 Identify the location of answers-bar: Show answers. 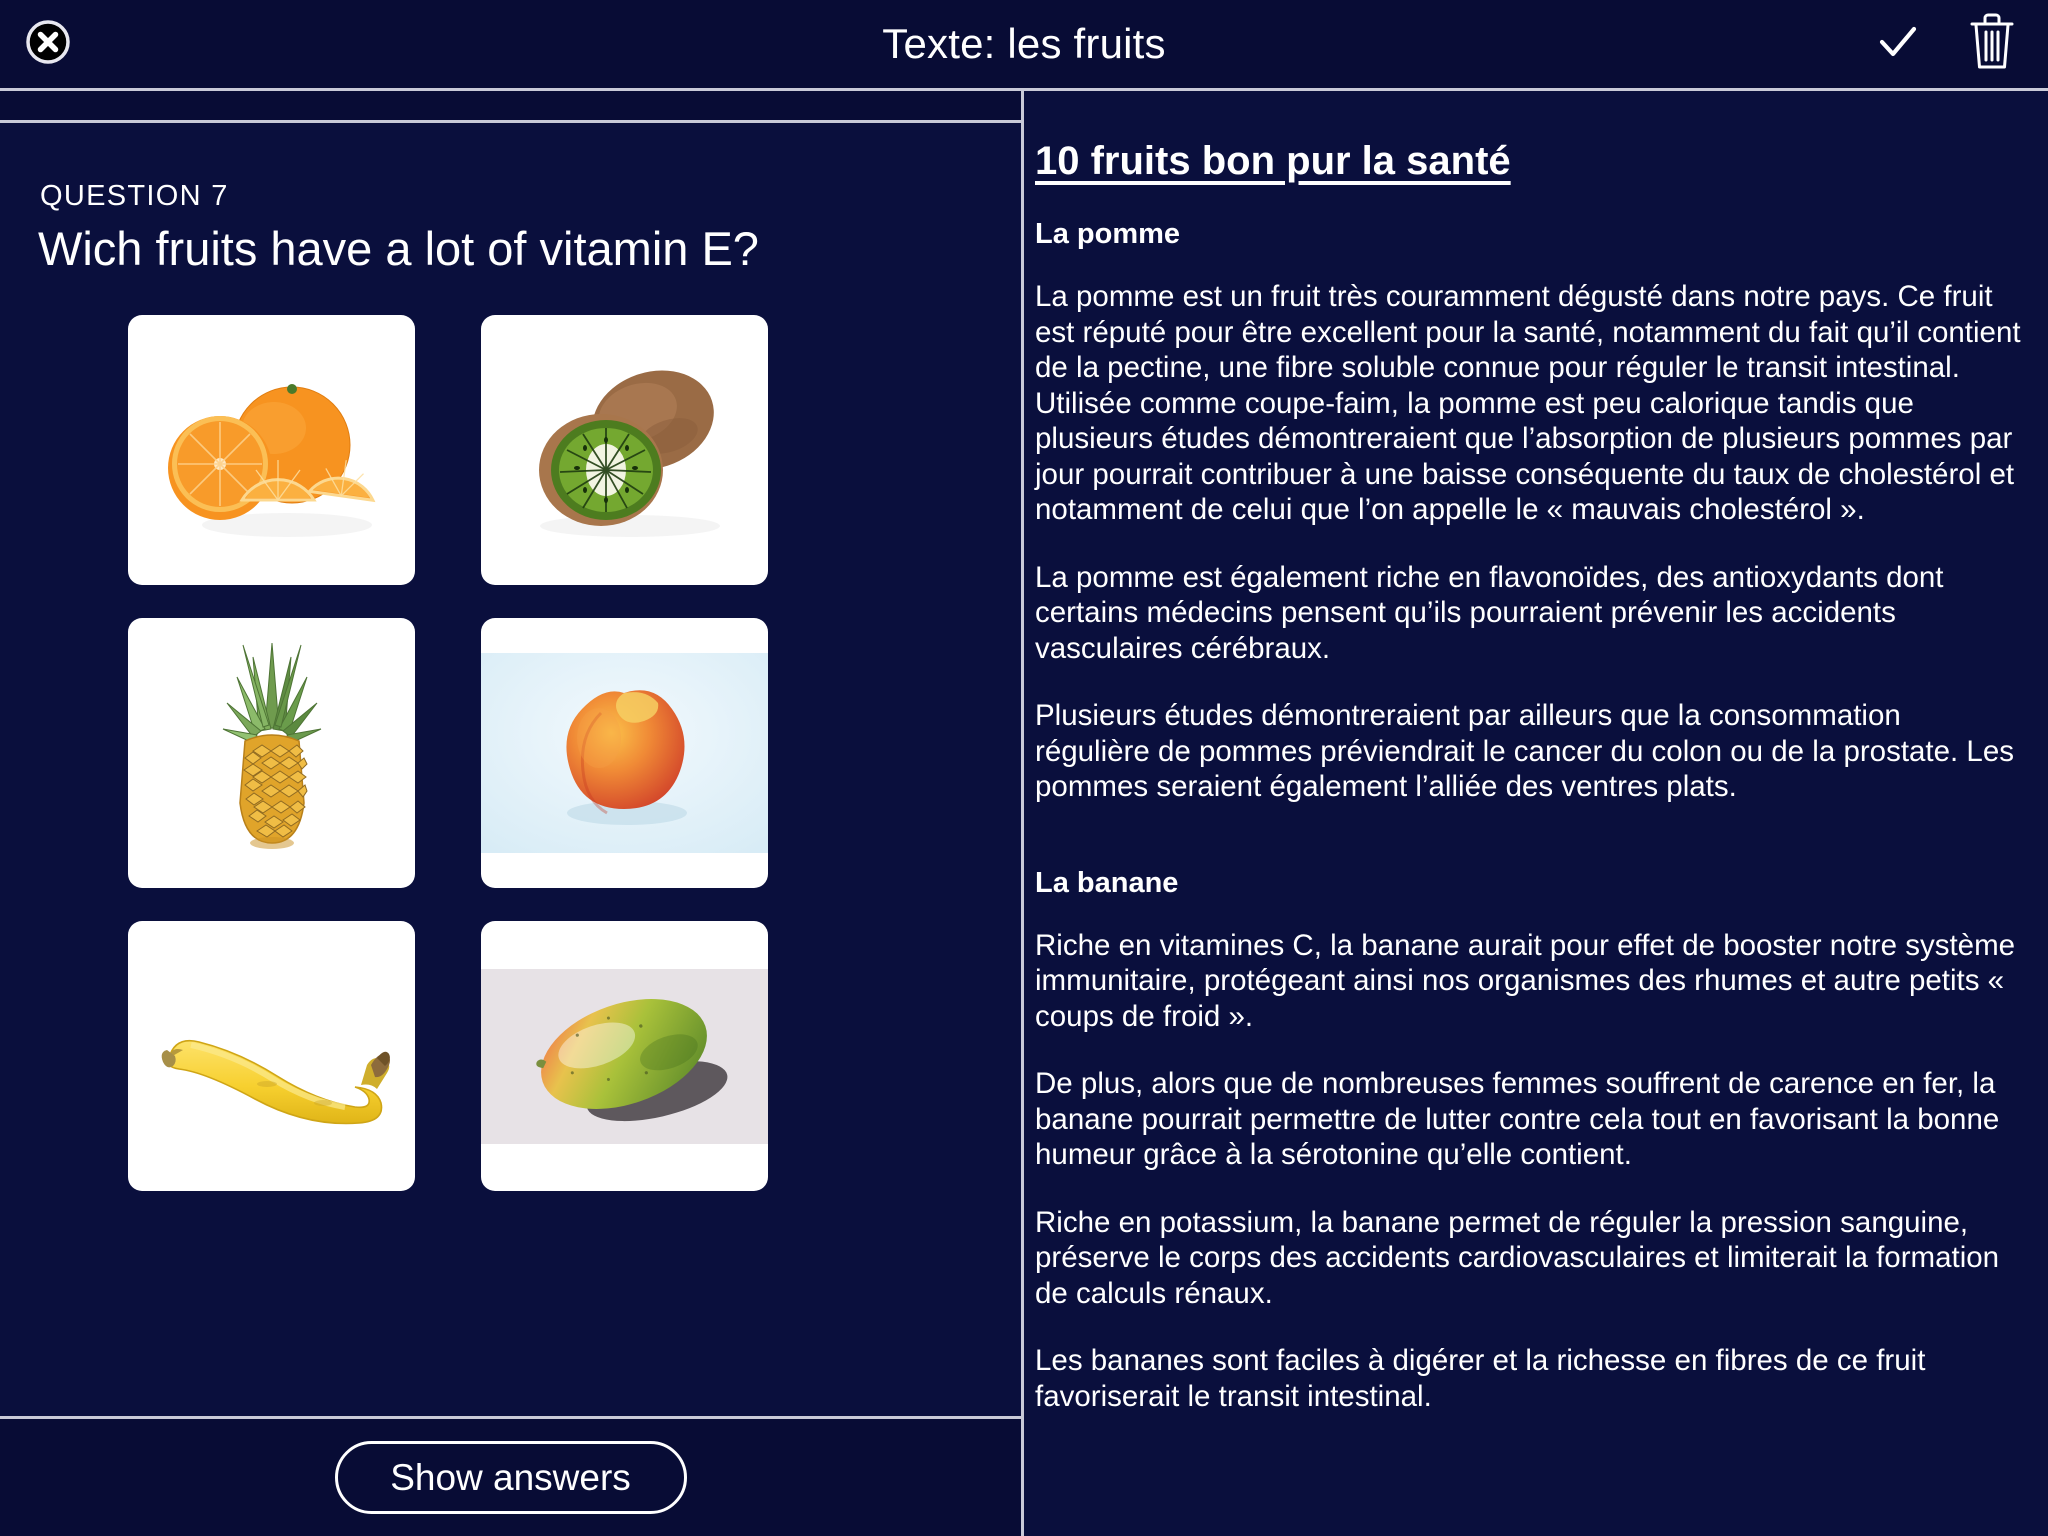
(510, 1477).